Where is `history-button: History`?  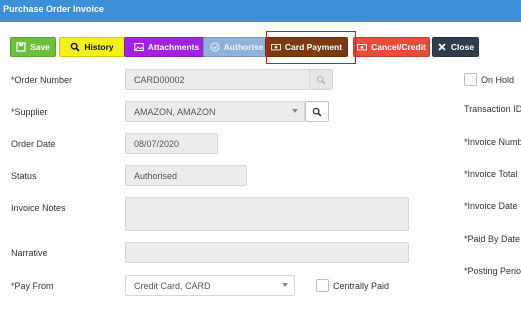 history-button: History is located at coordinates (92, 47).